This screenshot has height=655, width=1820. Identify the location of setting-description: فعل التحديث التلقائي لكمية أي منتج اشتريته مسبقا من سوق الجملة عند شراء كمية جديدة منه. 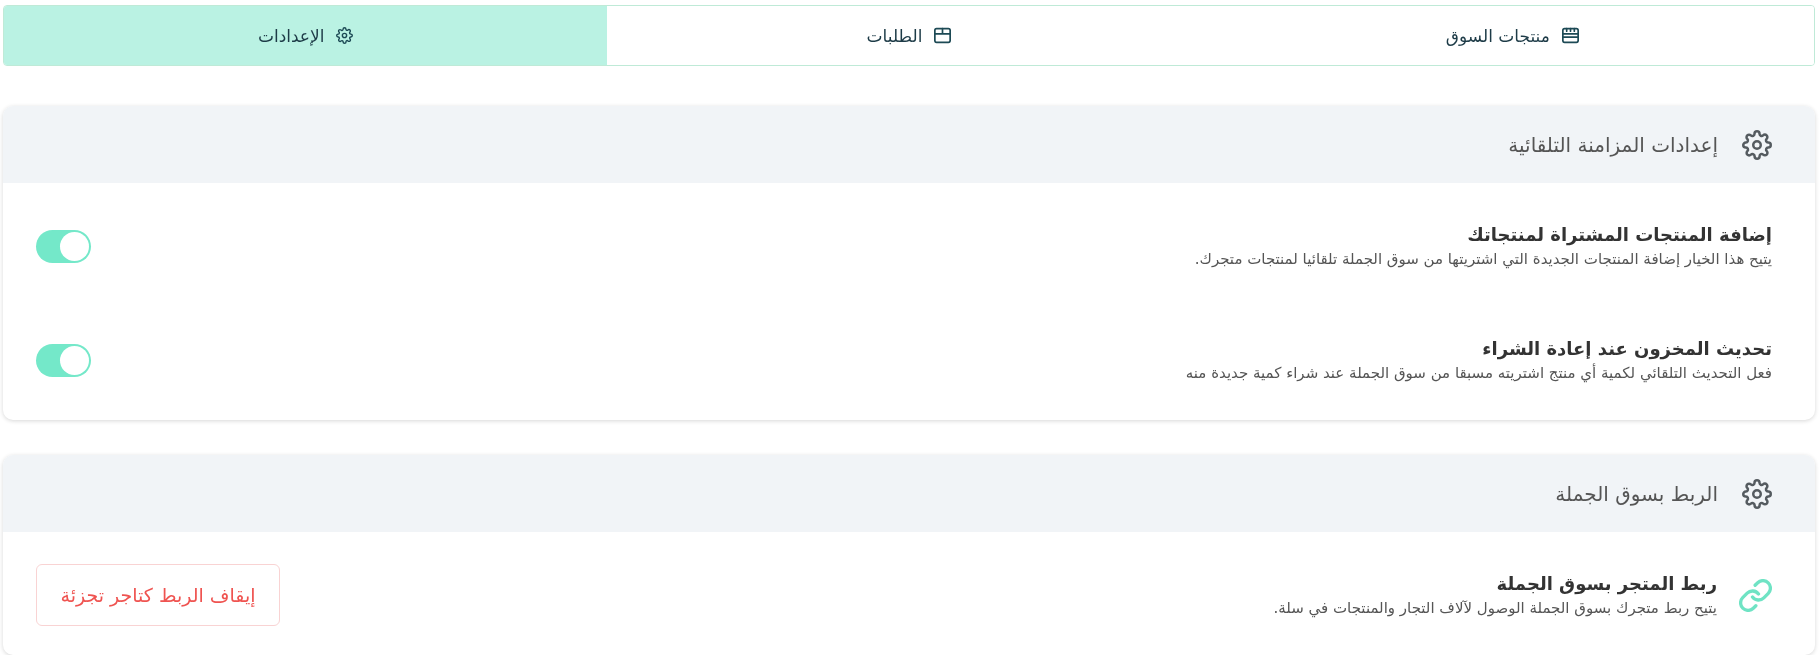
(1478, 373).